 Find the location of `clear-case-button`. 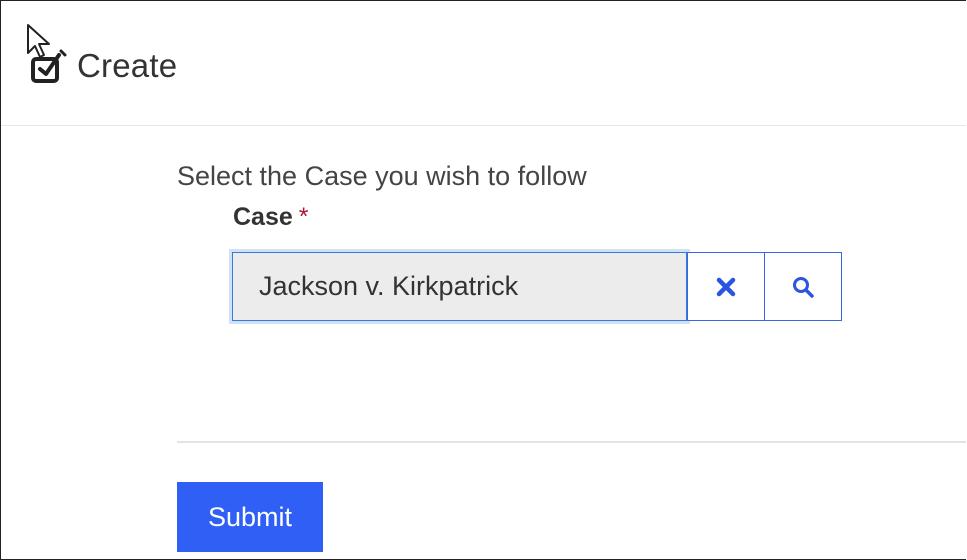

clear-case-button is located at coordinates (726, 286).